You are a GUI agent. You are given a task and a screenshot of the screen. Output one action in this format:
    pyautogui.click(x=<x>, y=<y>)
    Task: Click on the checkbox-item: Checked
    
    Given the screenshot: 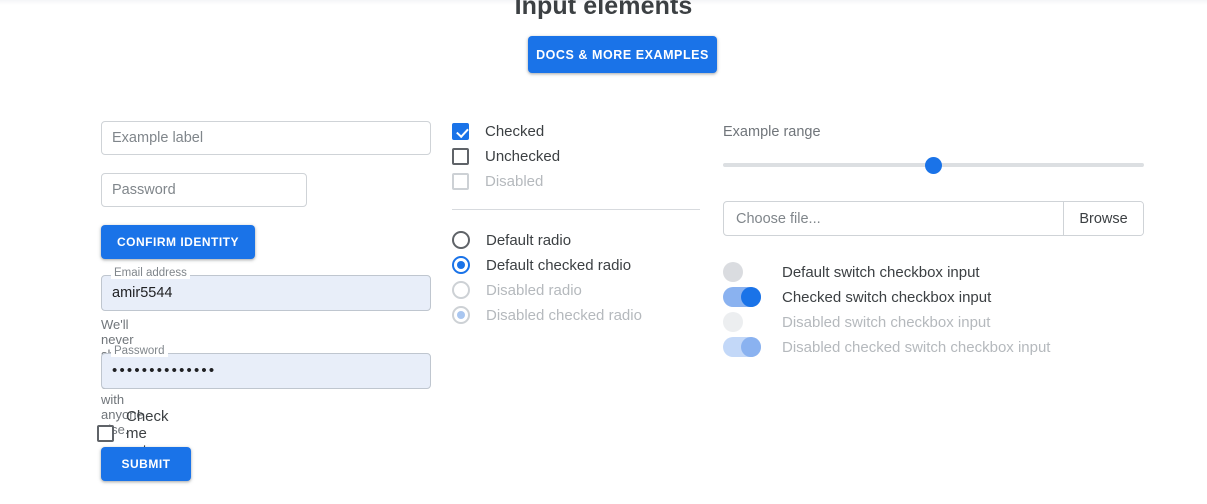 What is the action you would take?
    pyautogui.click(x=498, y=131)
    